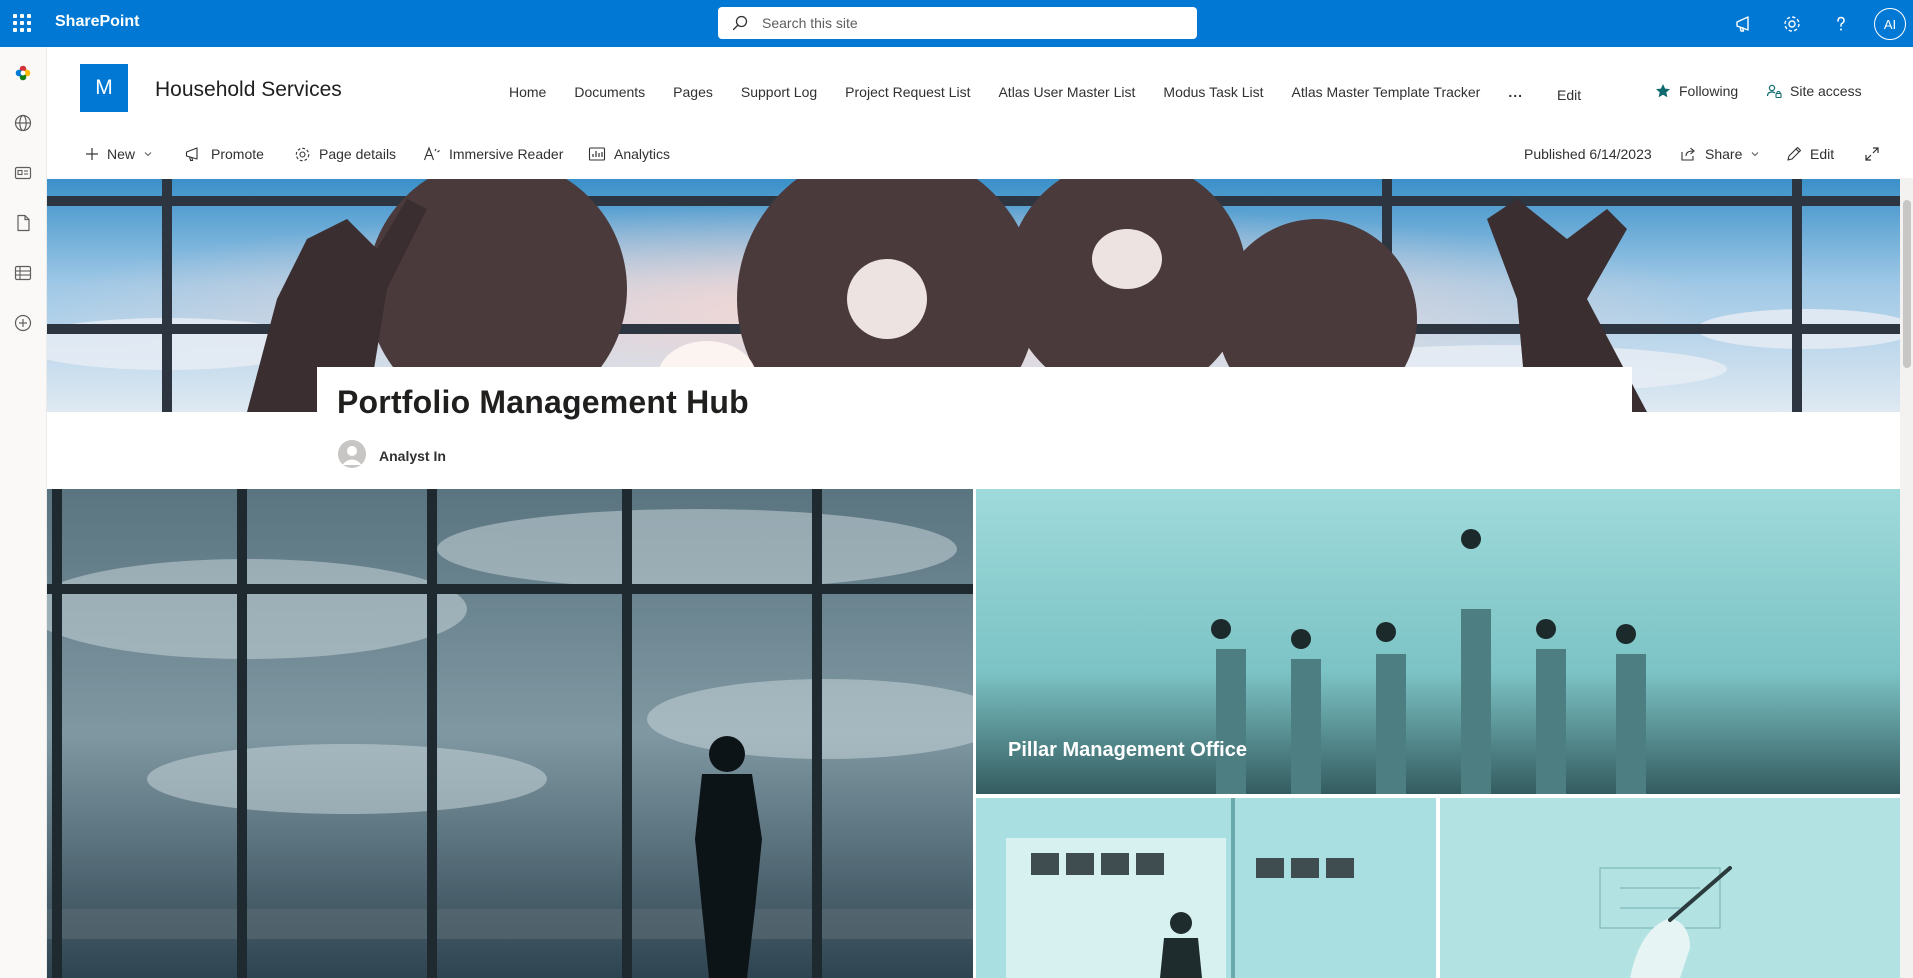  What do you see at coordinates (23, 512) in the screenshot?
I see `app-bar` at bounding box center [23, 512].